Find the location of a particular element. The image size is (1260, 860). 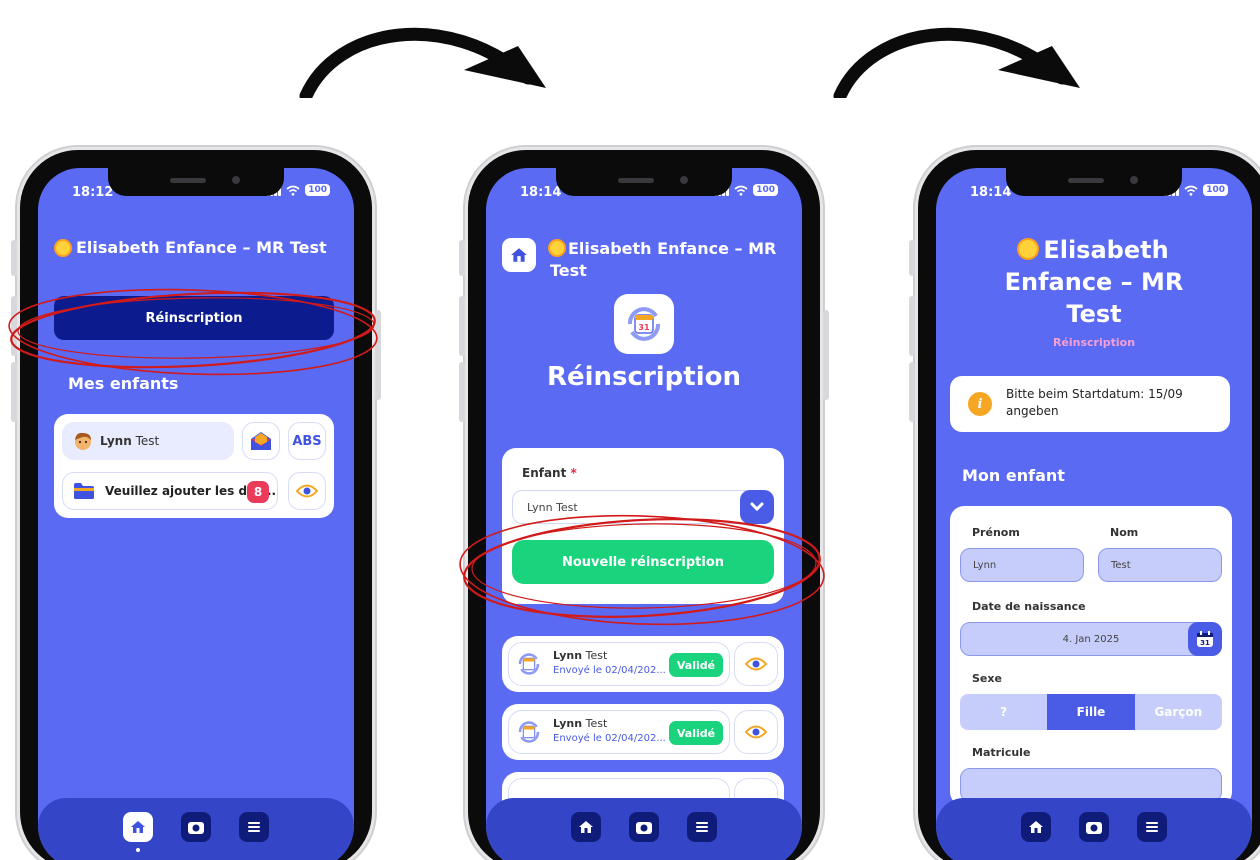

message-button is located at coordinates (261, 441).